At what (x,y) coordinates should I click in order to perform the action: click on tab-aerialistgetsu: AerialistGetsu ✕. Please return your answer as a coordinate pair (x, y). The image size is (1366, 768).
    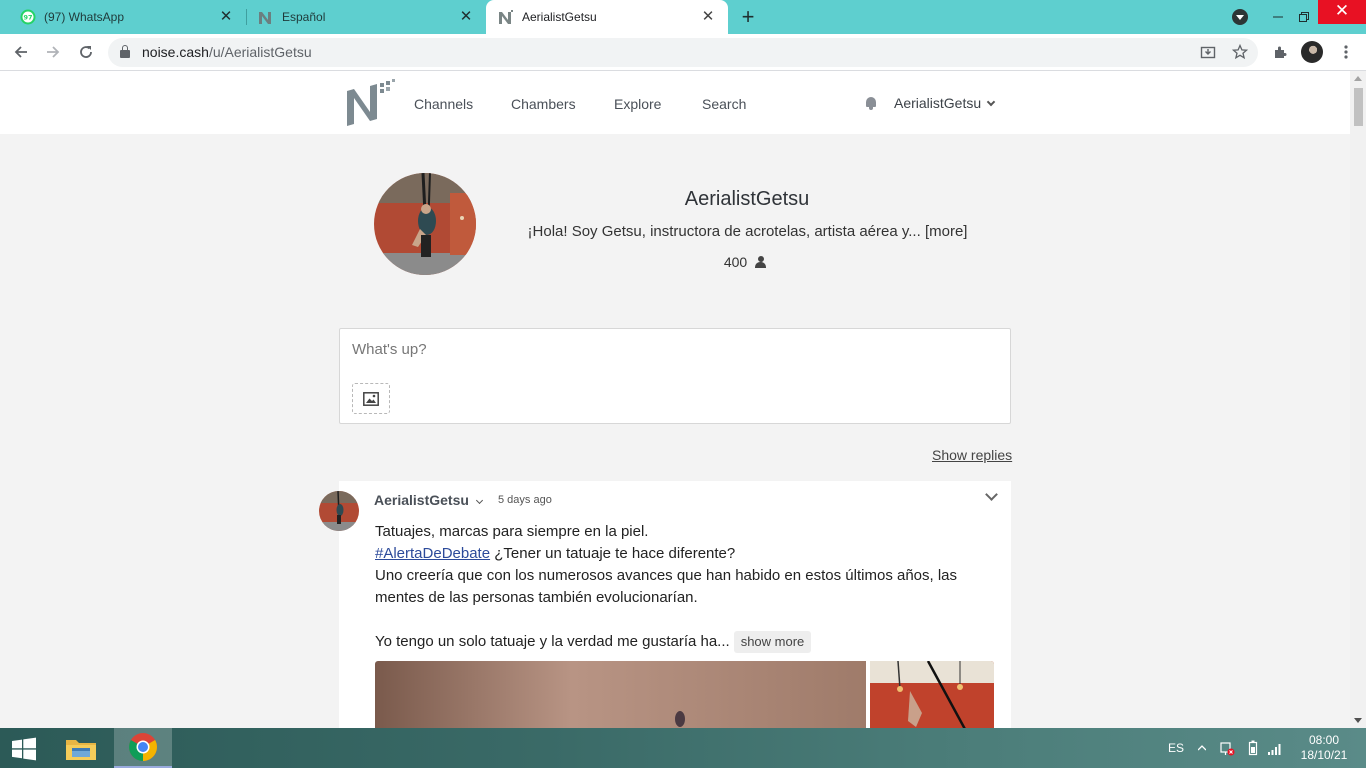
    Looking at the image, I should click on (607, 17).